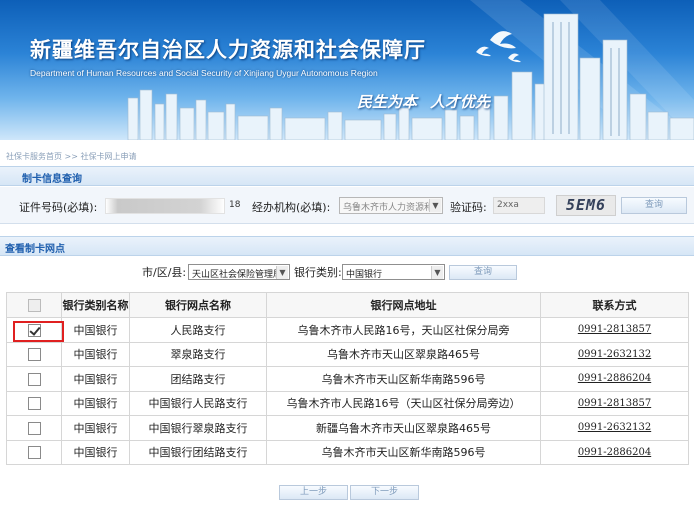  Describe the element at coordinates (403, 354) in the screenshot. I see `address-cell: 乌鲁木齐市天山区翠泉路465号` at that location.